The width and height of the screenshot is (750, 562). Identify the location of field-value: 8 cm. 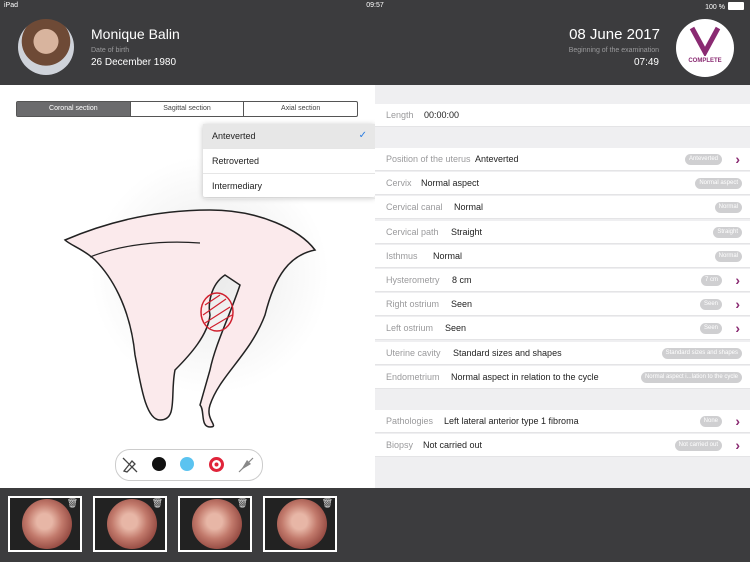
(462, 280).